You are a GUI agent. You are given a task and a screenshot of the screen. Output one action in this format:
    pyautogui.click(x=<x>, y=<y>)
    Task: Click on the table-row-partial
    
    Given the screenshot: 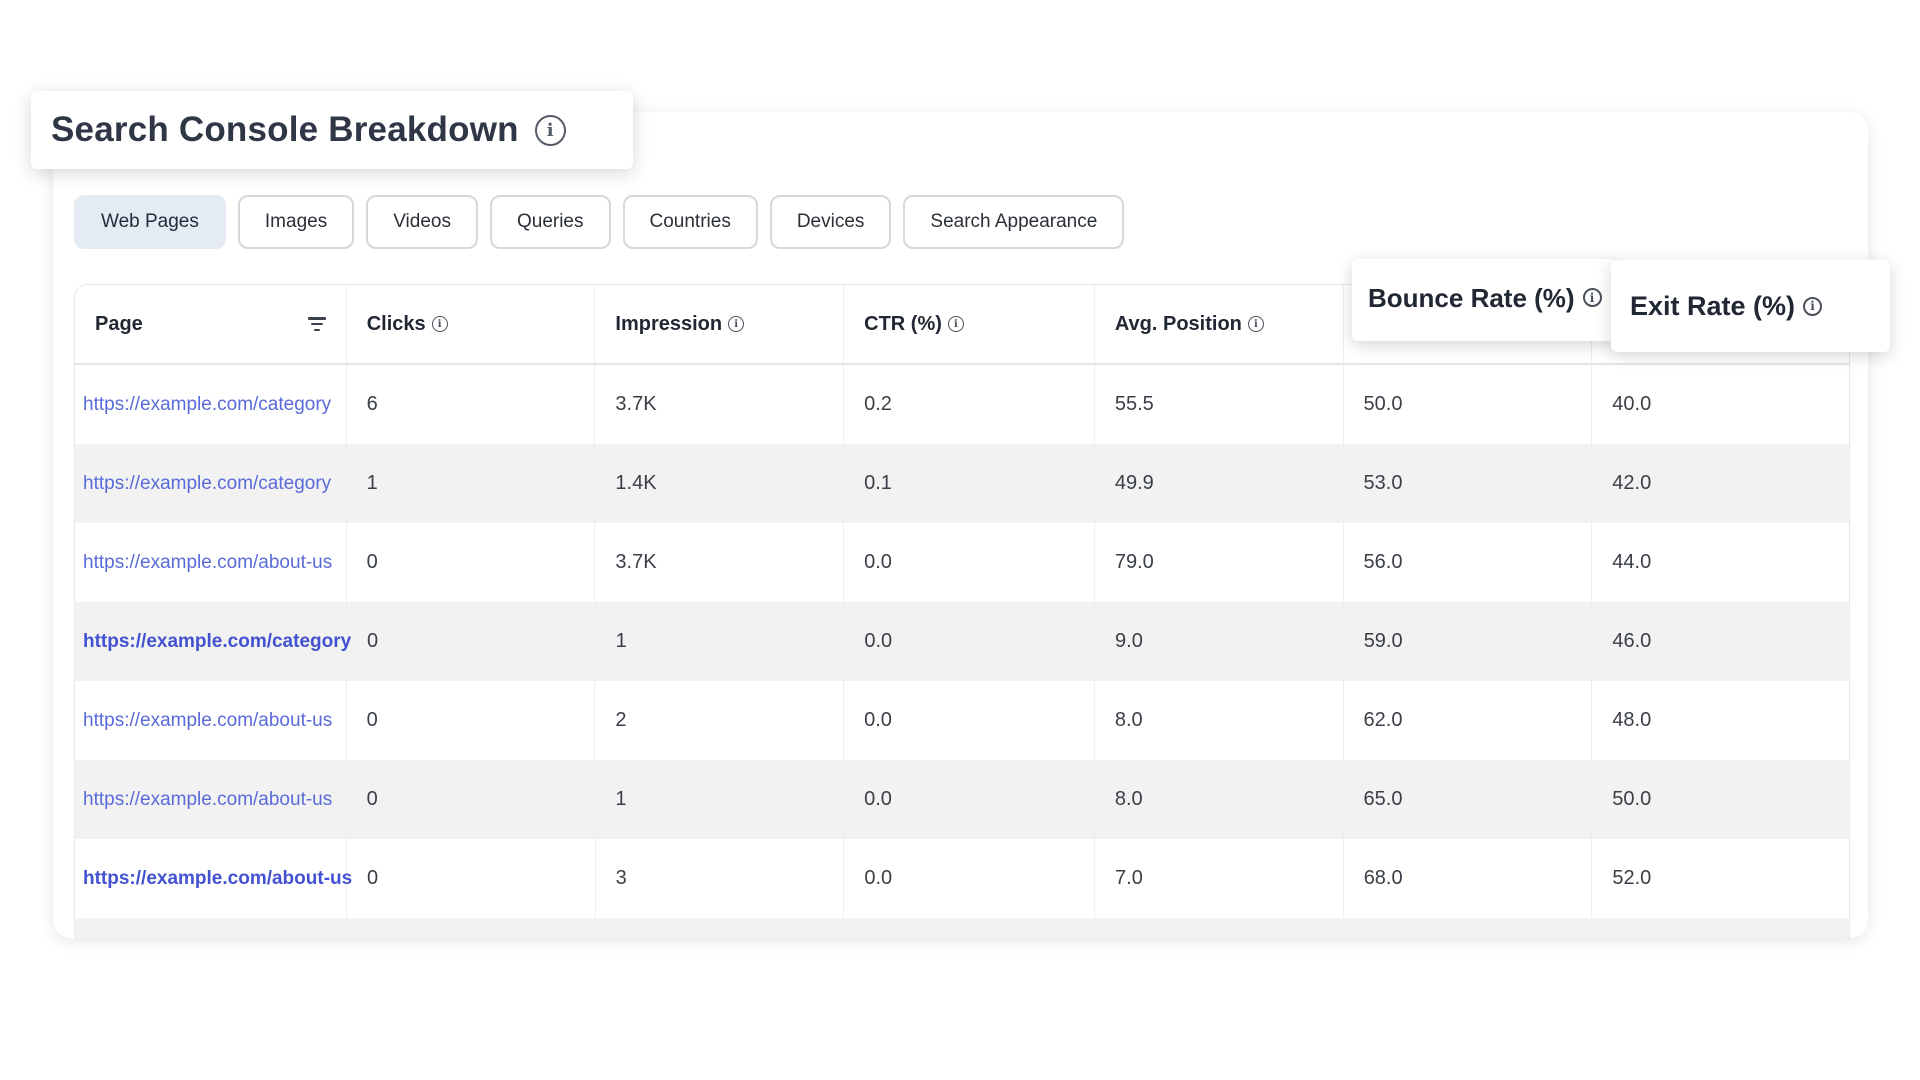 What is the action you would take?
    pyautogui.click(x=962, y=928)
    